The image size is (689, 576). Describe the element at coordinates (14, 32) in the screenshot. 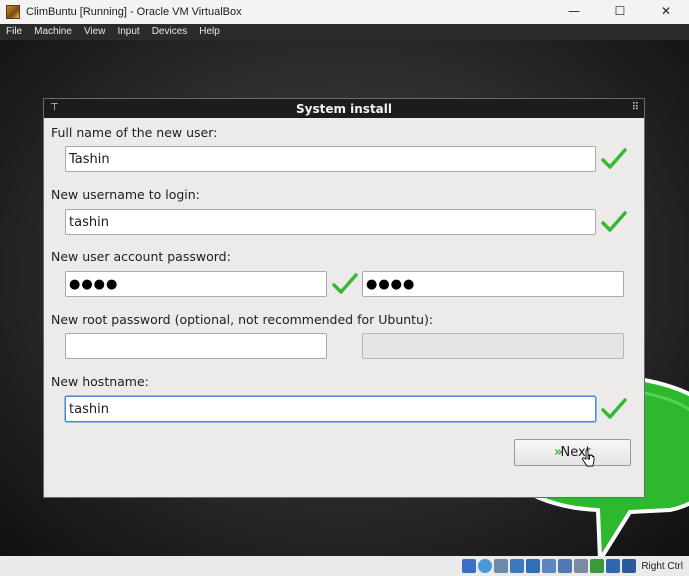

I see `menu-file: File` at that location.